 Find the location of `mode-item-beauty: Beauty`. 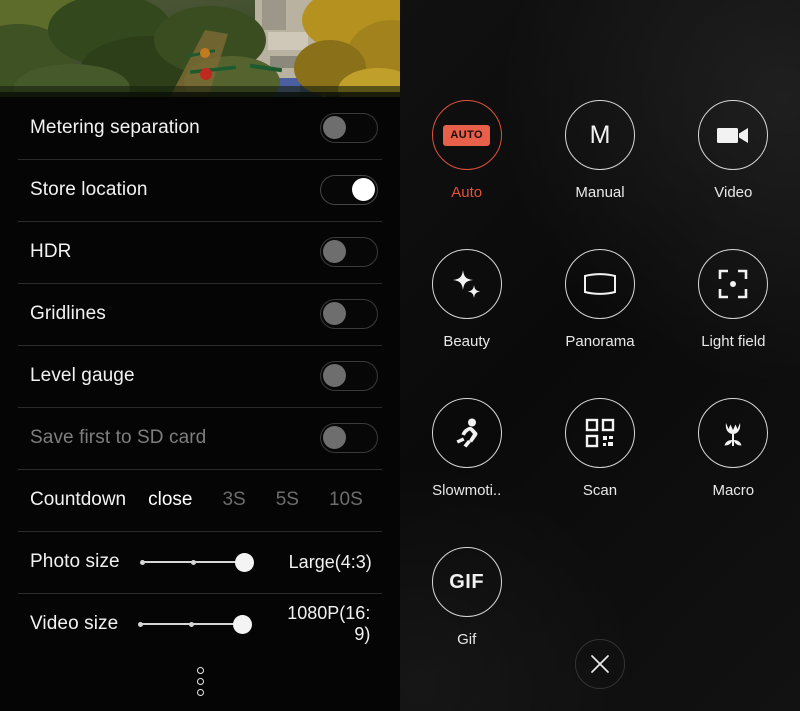

mode-item-beauty: Beauty is located at coordinates (466, 299).